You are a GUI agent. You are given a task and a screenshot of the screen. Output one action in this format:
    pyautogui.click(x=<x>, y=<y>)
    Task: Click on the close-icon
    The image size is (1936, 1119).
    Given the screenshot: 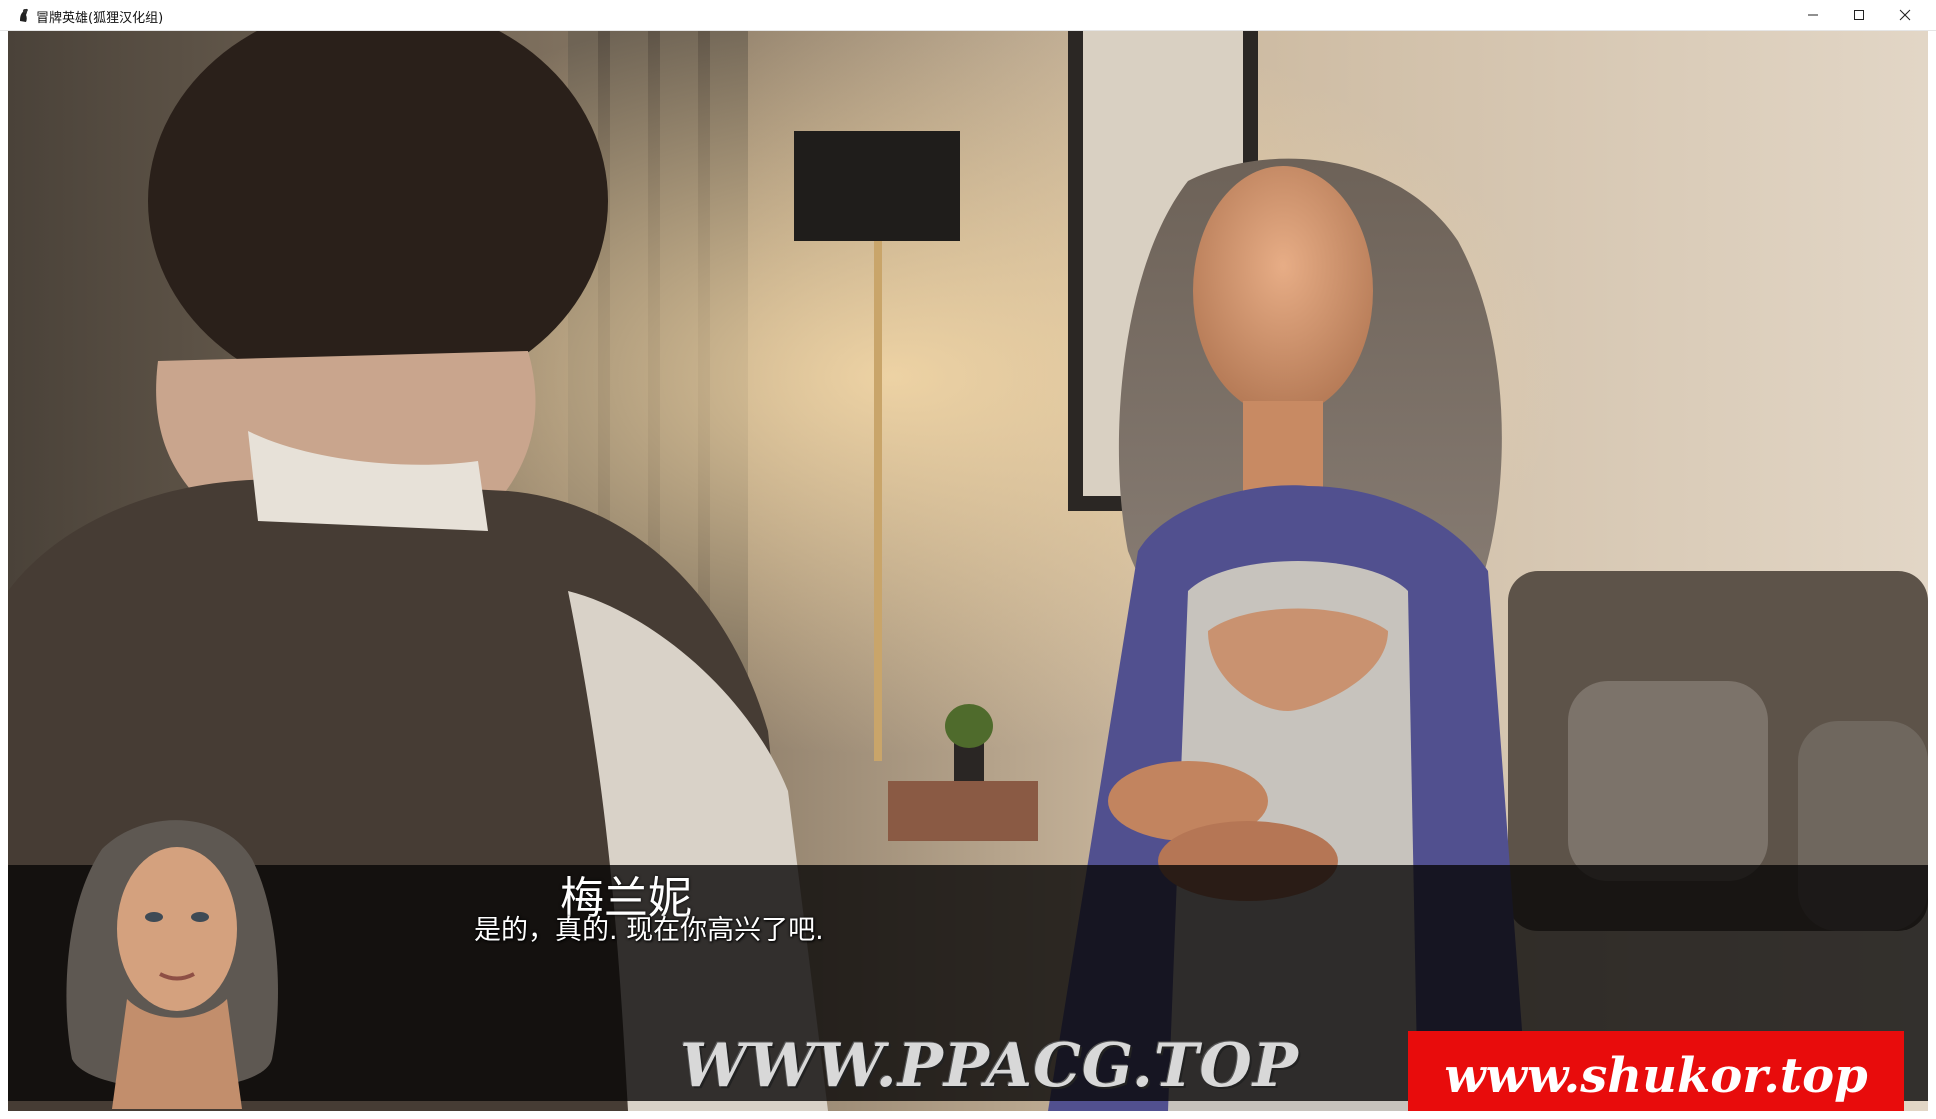 What is the action you would take?
    pyautogui.click(x=1905, y=15)
    